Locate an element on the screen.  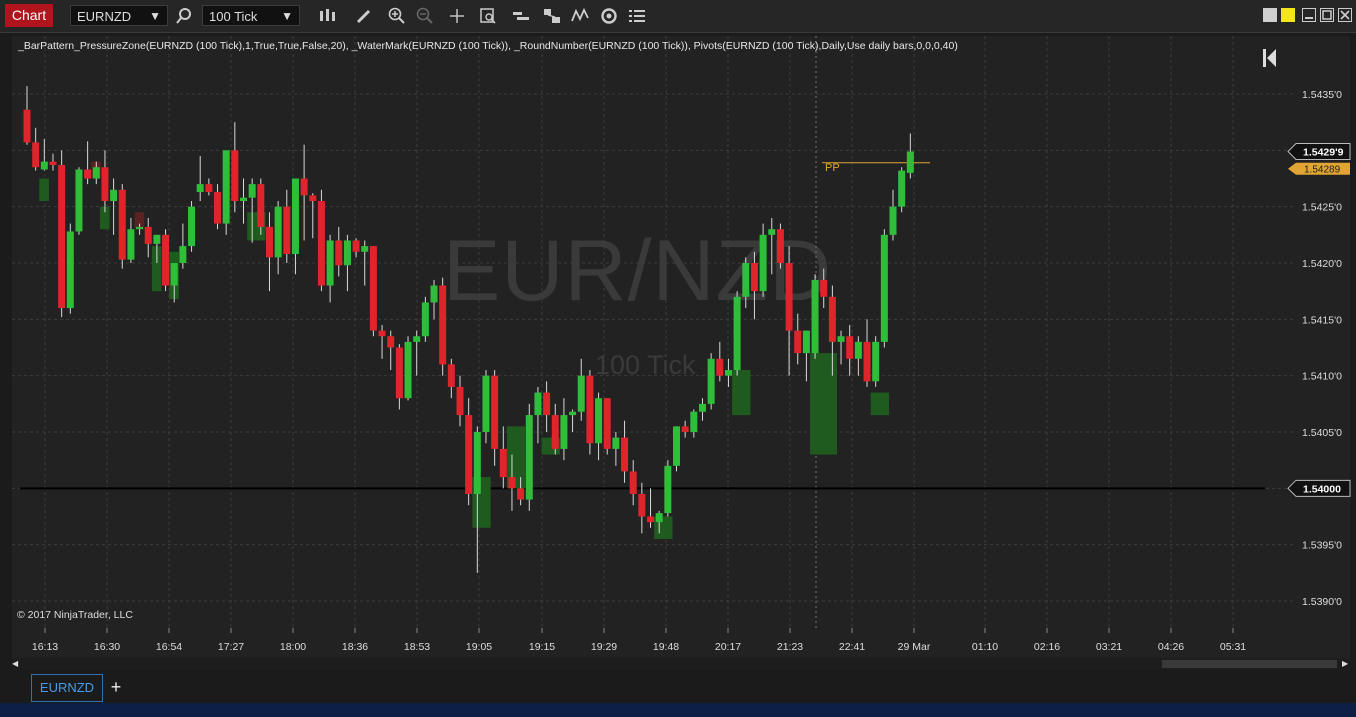
time-axis-label: 16:30 is located at coordinates (107, 647).